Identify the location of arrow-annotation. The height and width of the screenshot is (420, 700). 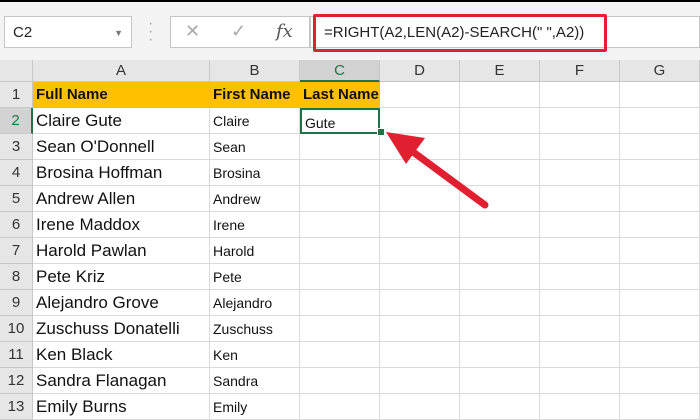
(437, 170).